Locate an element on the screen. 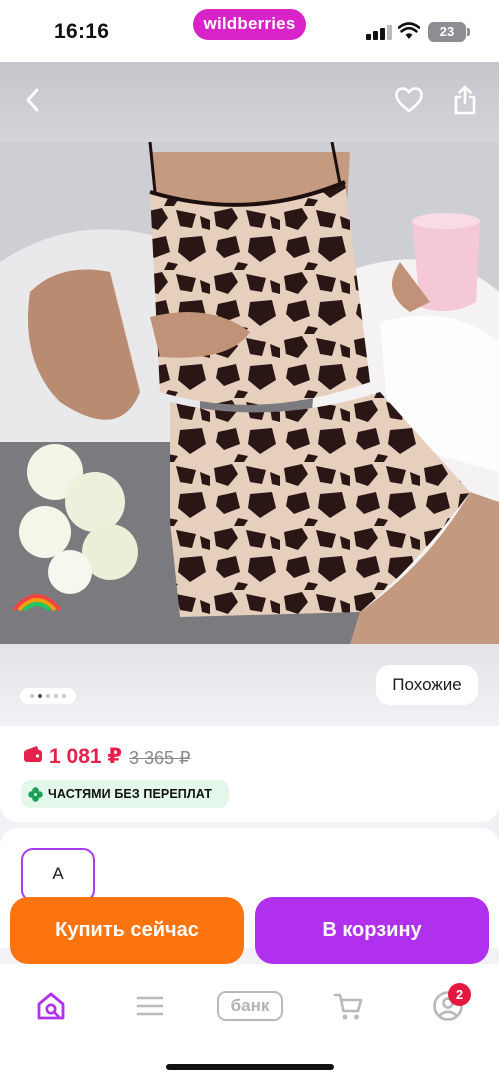 The width and height of the screenshot is (499, 1080). home-indicator is located at coordinates (250, 1067).